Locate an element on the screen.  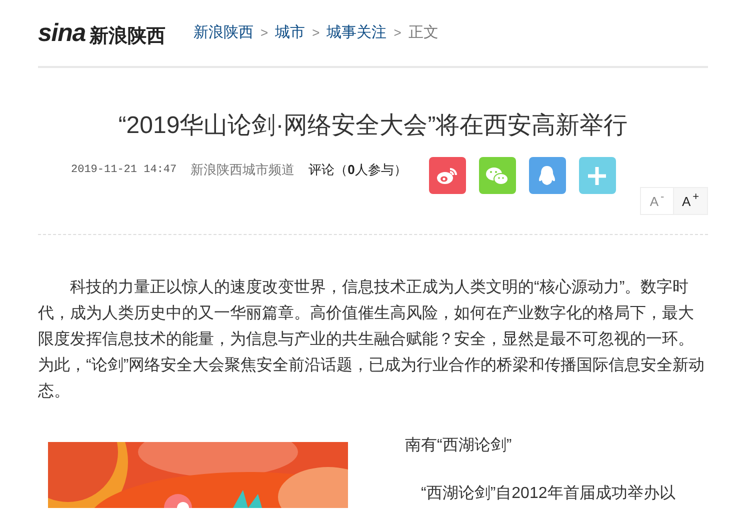
font-size-button: A+ is located at coordinates (690, 201).